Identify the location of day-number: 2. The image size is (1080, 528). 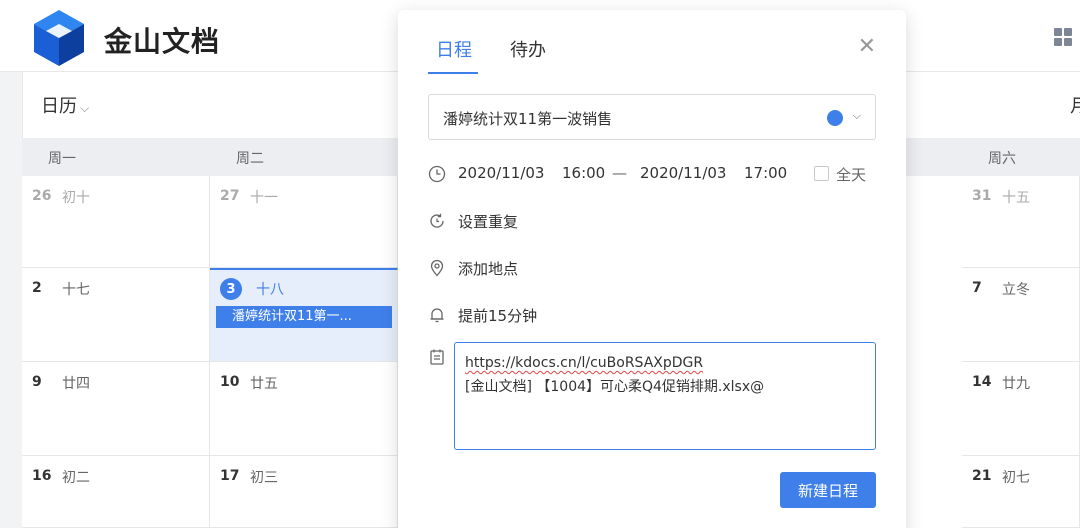
(37, 288).